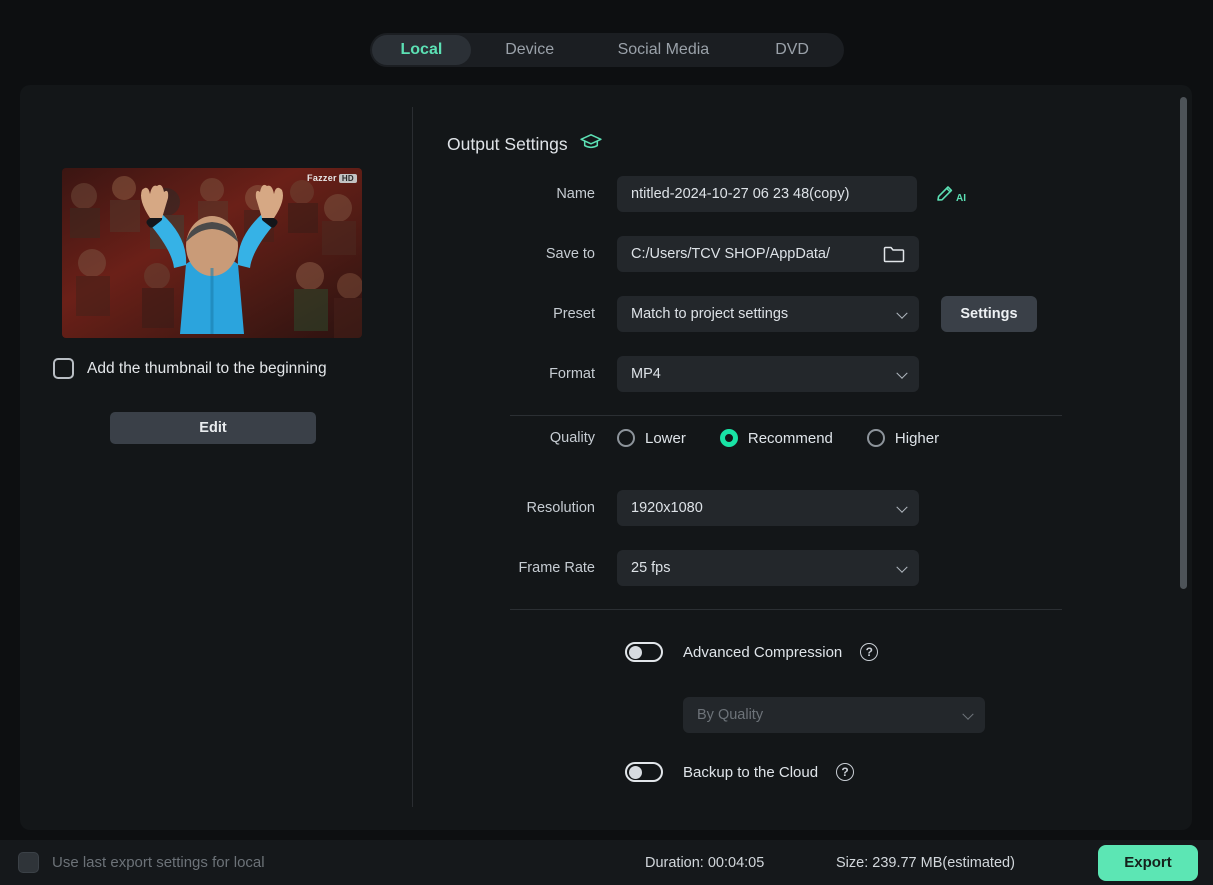  I want to click on scrollbar-thumb, so click(1183, 343).